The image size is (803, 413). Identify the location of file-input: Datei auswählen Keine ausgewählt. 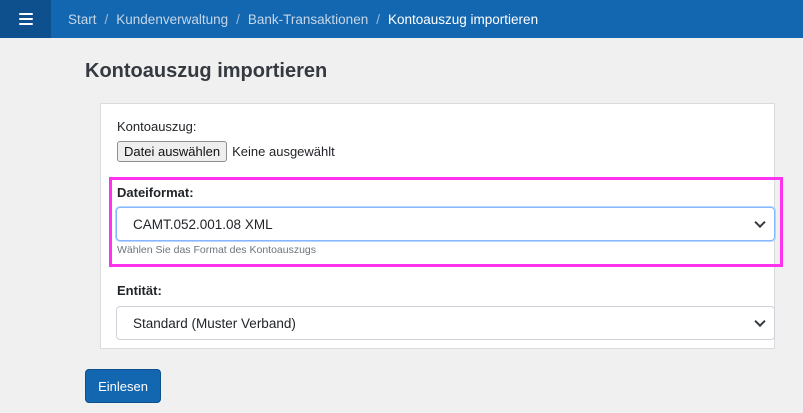
(226, 151).